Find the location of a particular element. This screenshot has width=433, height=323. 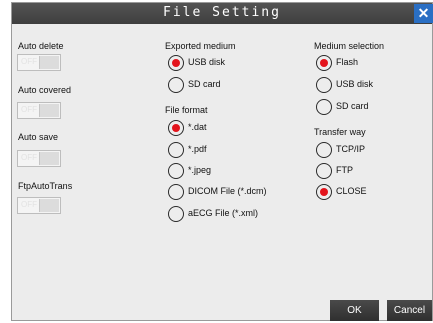

radio-label: DICOM File (*.dcm) is located at coordinates (227, 191).